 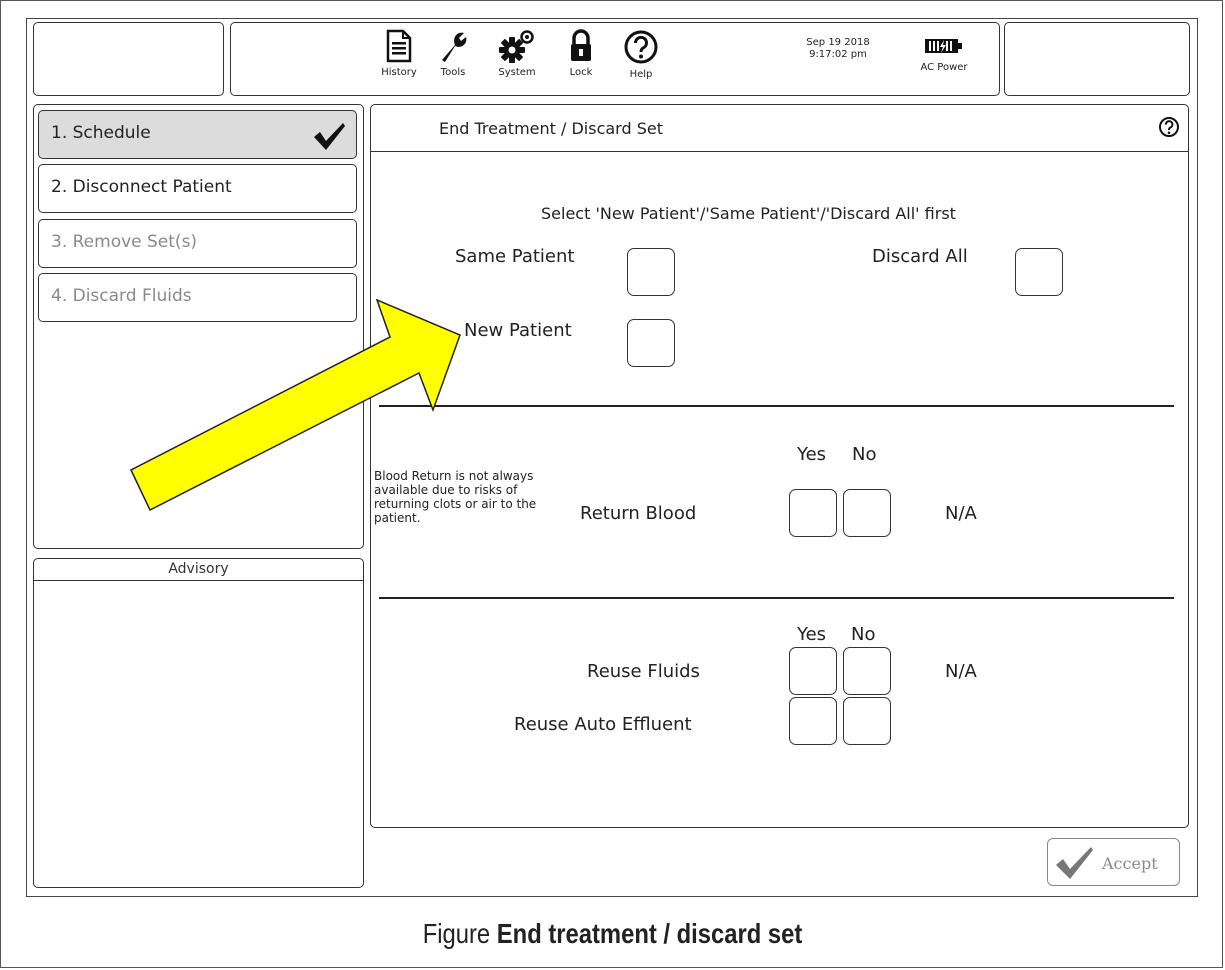 I want to click on system-label: System, so click(x=517, y=72).